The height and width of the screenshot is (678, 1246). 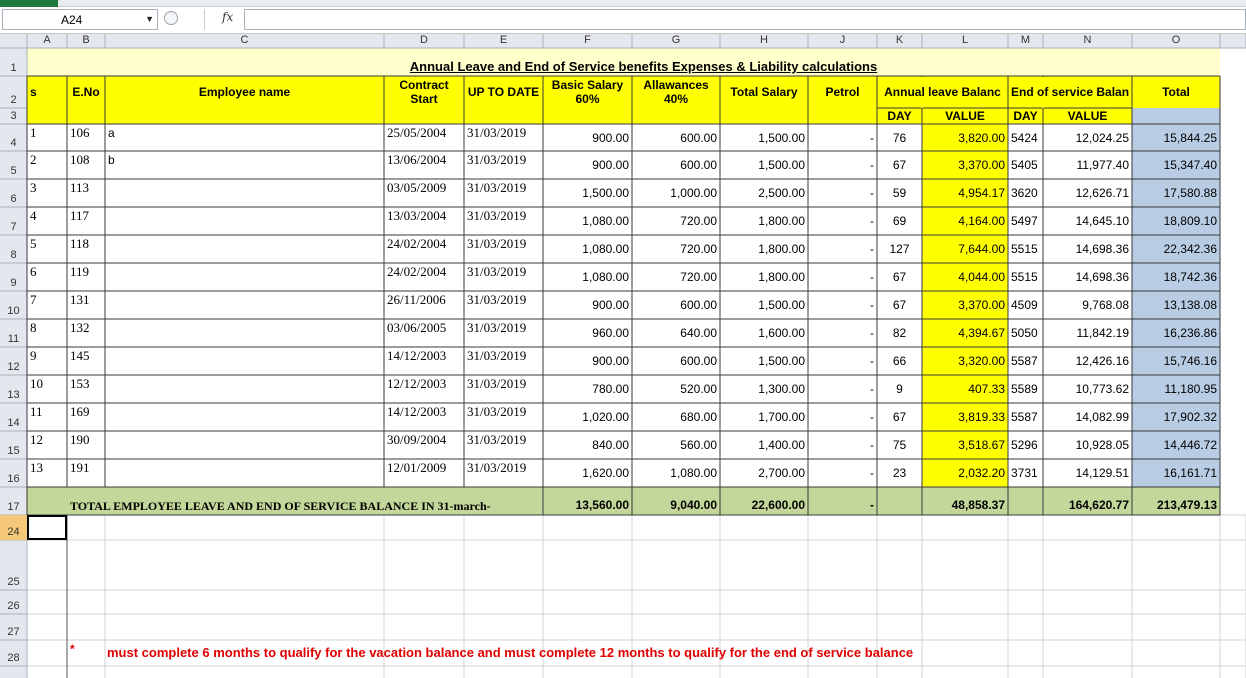 What do you see at coordinates (36, 468) in the screenshot?
I see `cell-s: 13` at bounding box center [36, 468].